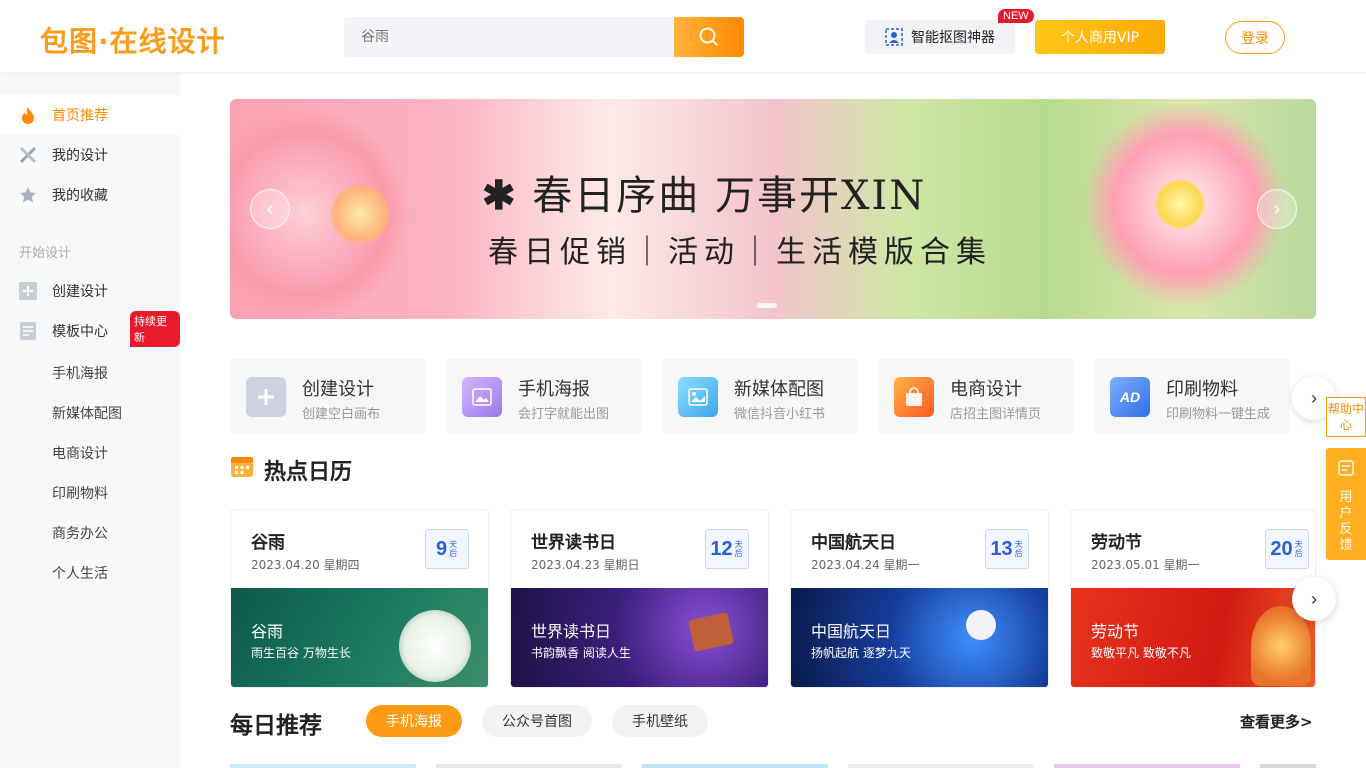 The width and height of the screenshot is (1366, 768). What do you see at coordinates (914, 397) in the screenshot?
I see `shopping-bag-icon` at bounding box center [914, 397].